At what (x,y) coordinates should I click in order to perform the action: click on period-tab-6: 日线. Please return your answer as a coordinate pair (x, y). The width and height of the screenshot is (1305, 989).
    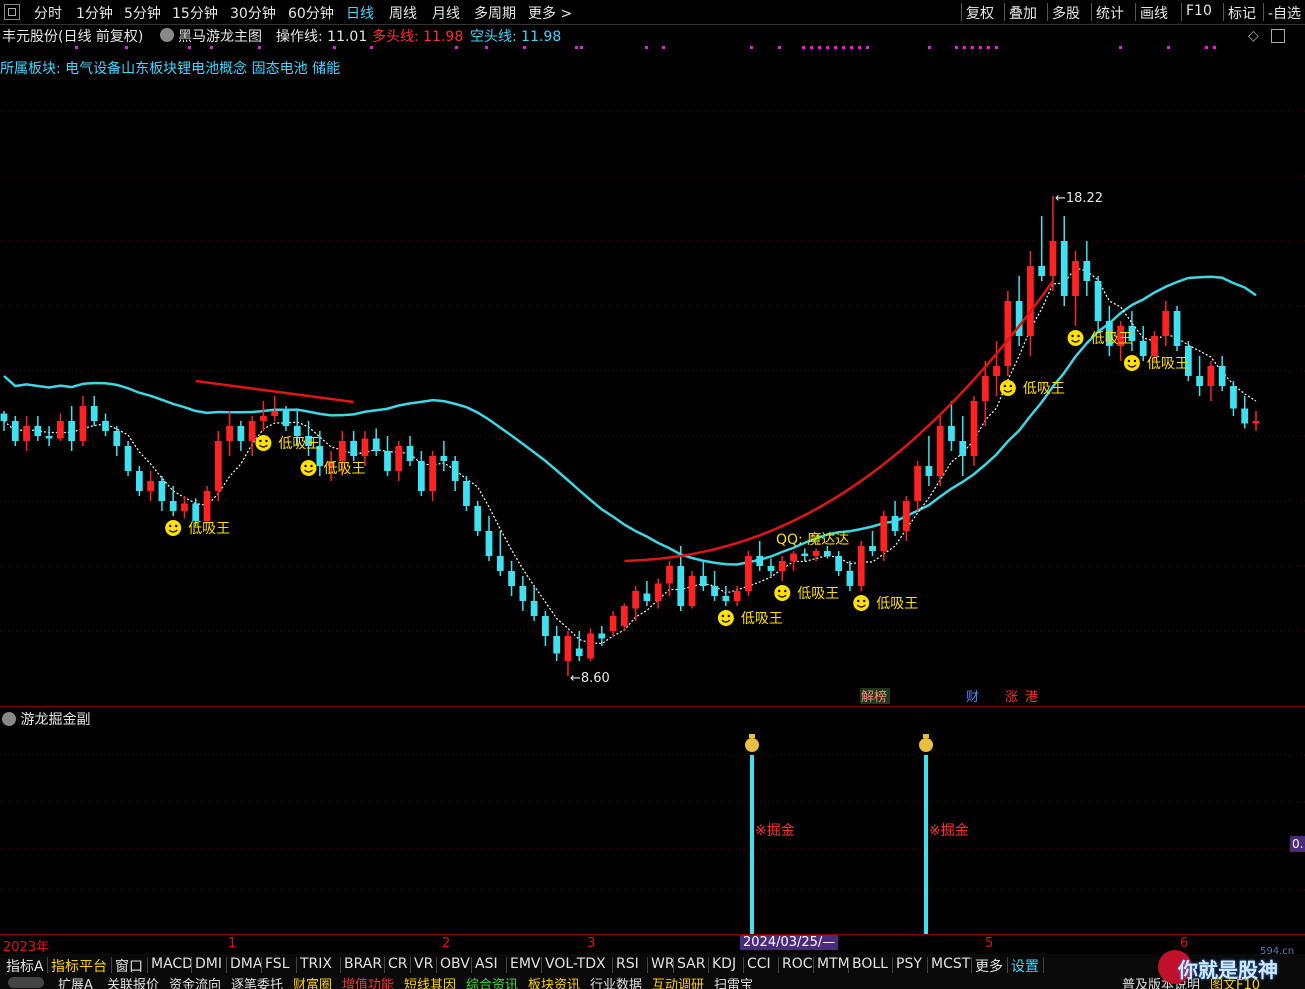
    Looking at the image, I should click on (360, 13).